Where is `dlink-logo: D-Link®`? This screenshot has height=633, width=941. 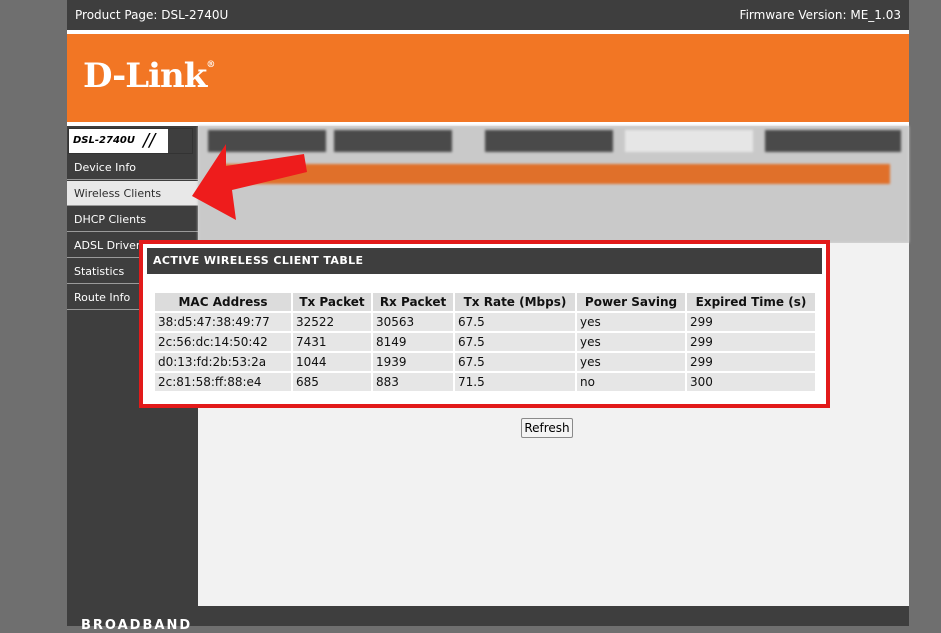
dlink-logo: D-Link® is located at coordinates (149, 76).